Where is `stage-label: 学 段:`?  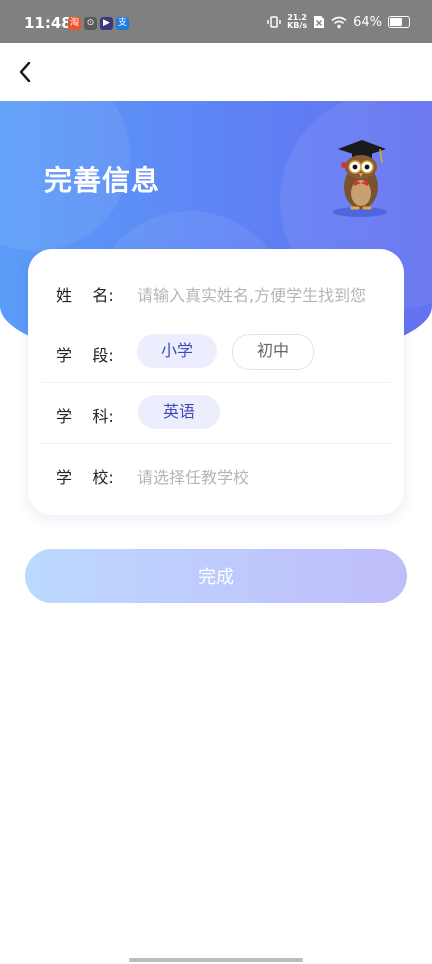 stage-label: 学 段: is located at coordinates (85, 355).